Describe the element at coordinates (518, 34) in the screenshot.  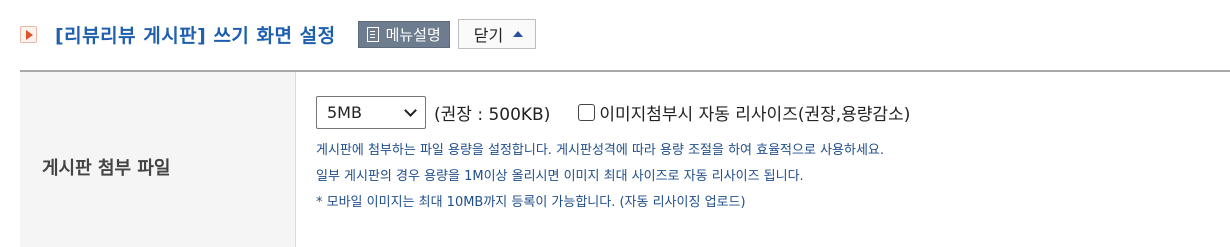
I see `chevron-up-icon` at that location.